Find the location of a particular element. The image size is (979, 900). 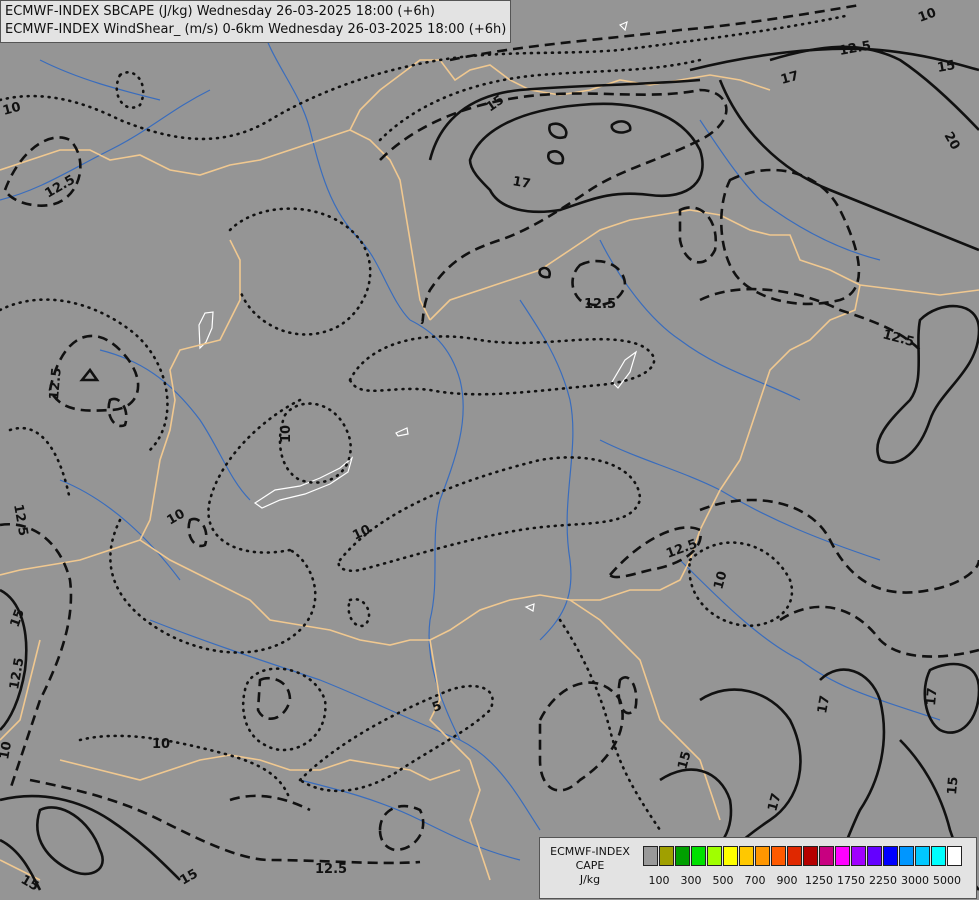

legend-tick-label: 500 is located at coordinates (723, 880).